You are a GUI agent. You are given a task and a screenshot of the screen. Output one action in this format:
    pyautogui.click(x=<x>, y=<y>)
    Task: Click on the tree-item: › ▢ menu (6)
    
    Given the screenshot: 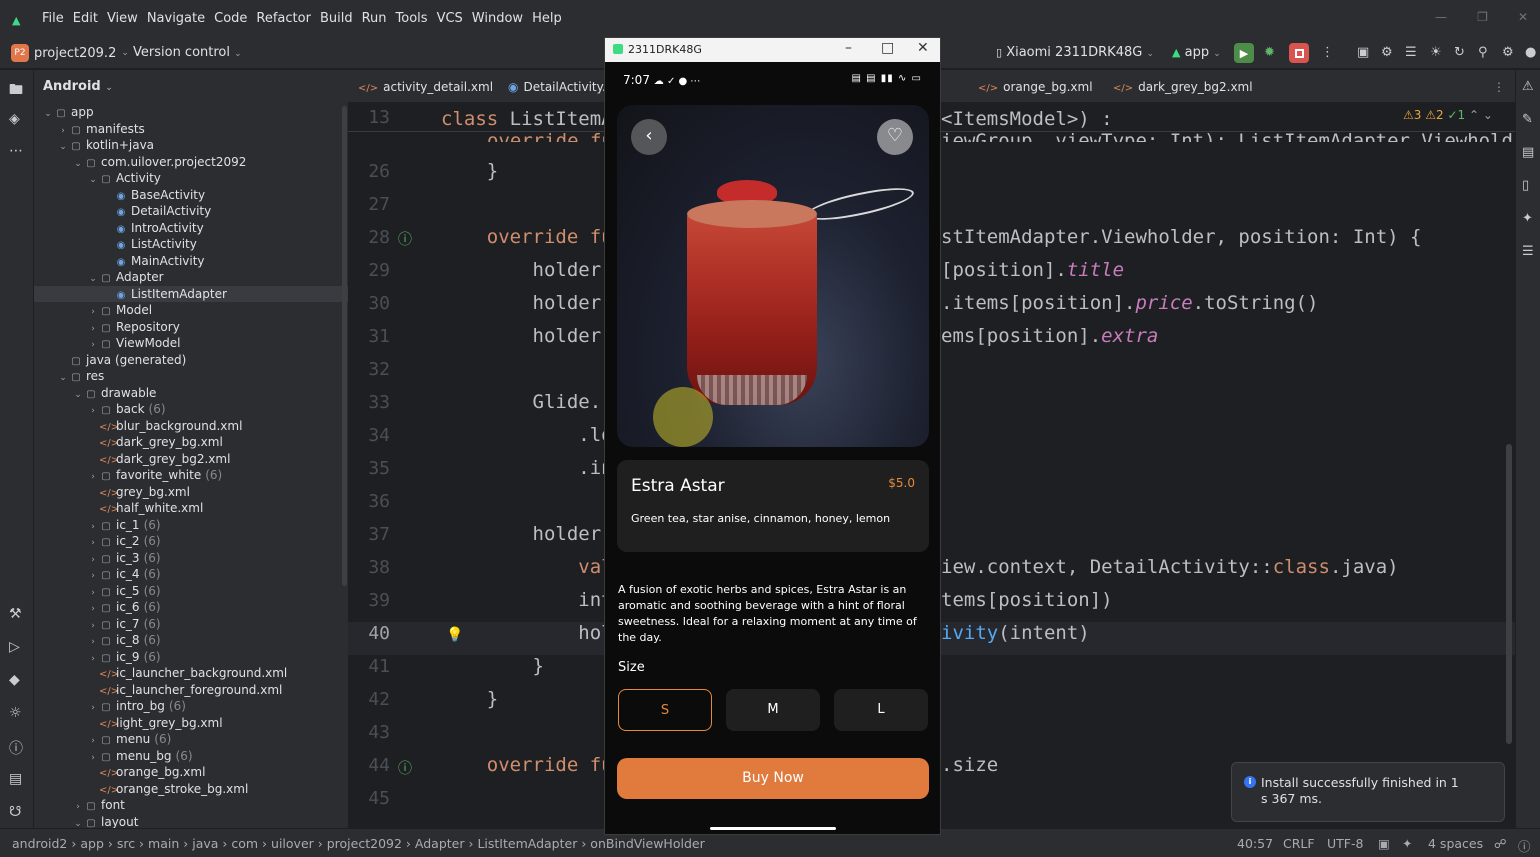 What is the action you would take?
    pyautogui.click(x=191, y=739)
    